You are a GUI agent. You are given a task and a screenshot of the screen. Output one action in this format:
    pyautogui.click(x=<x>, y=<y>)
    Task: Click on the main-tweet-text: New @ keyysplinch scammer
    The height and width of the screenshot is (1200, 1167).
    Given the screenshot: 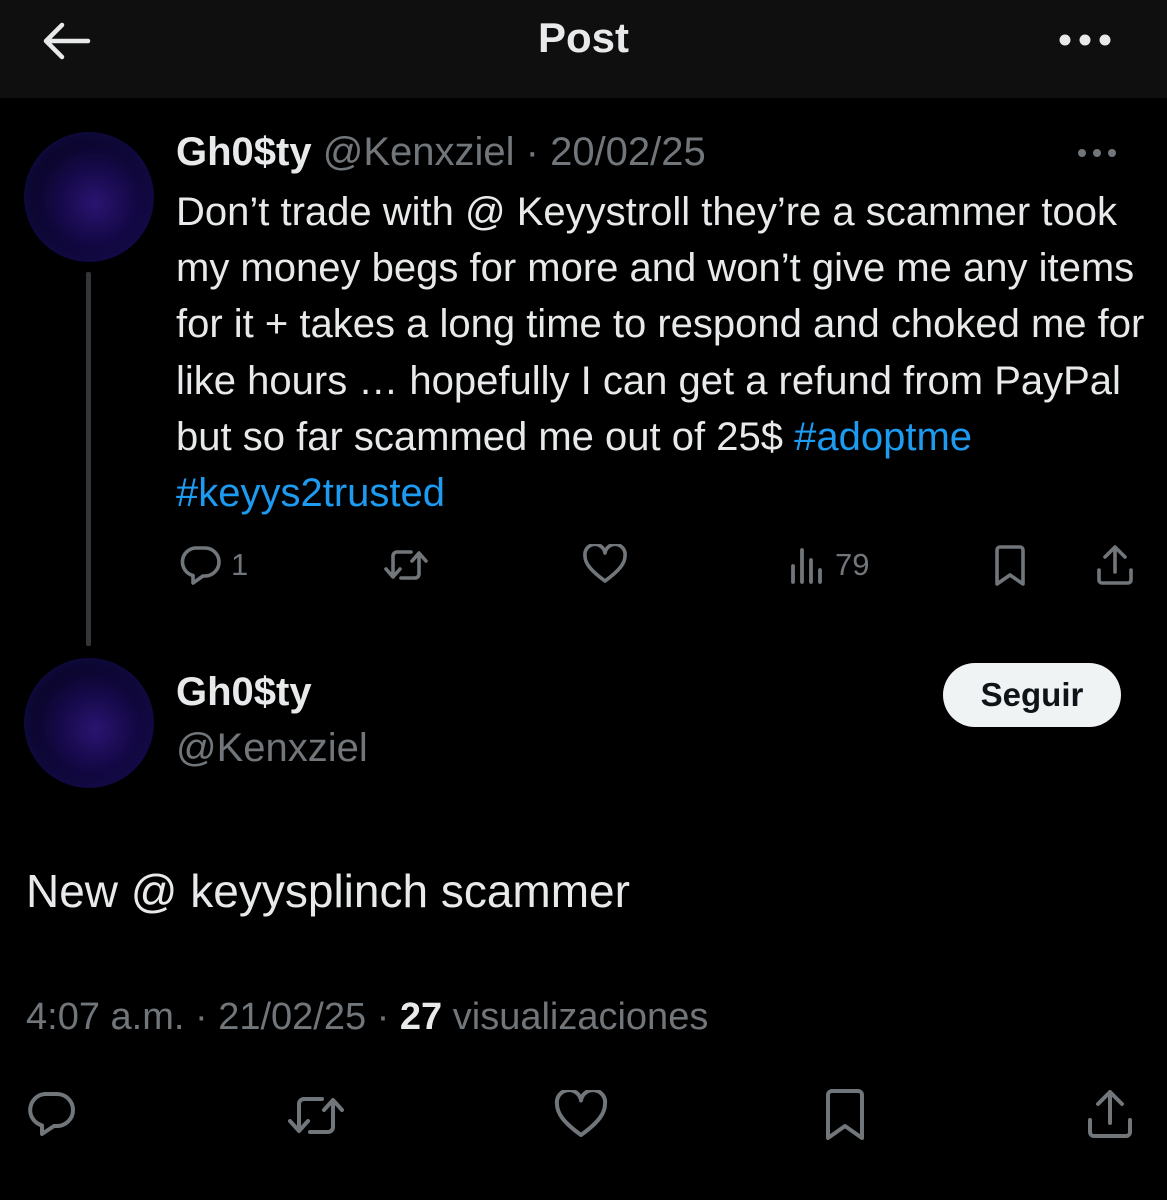 What is the action you would take?
    pyautogui.click(x=328, y=891)
    